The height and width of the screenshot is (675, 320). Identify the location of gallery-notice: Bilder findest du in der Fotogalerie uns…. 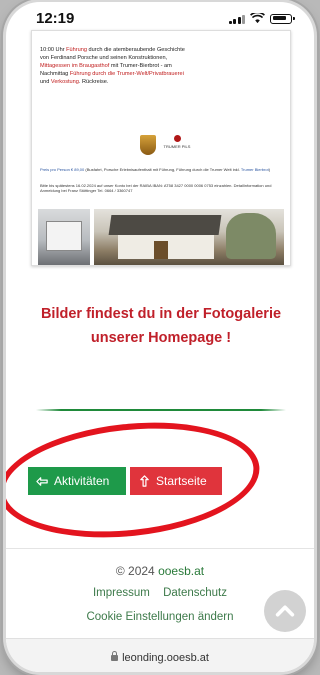
(161, 326).